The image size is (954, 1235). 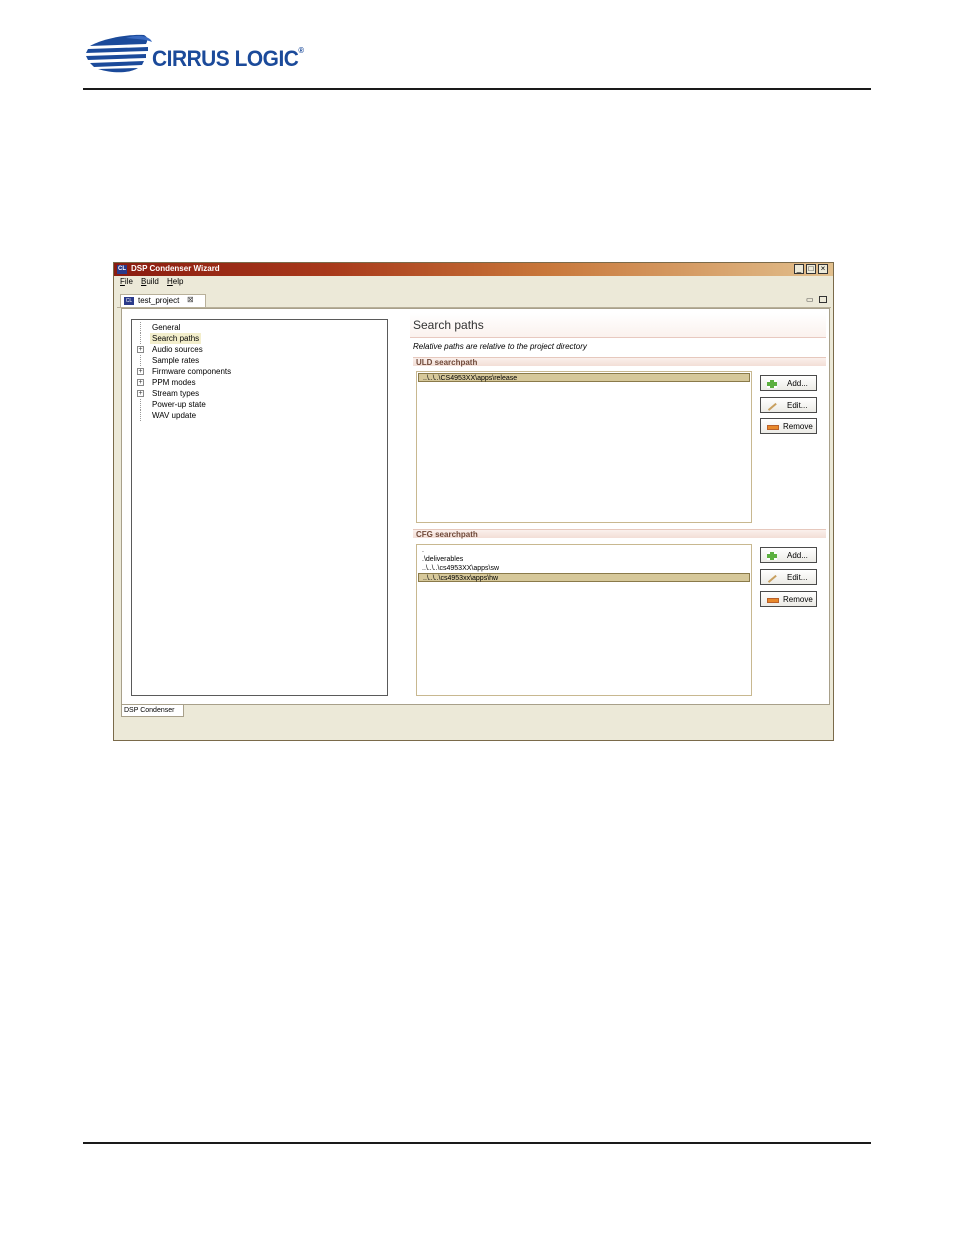 What do you see at coordinates (477, 89) in the screenshot?
I see `header-rule` at bounding box center [477, 89].